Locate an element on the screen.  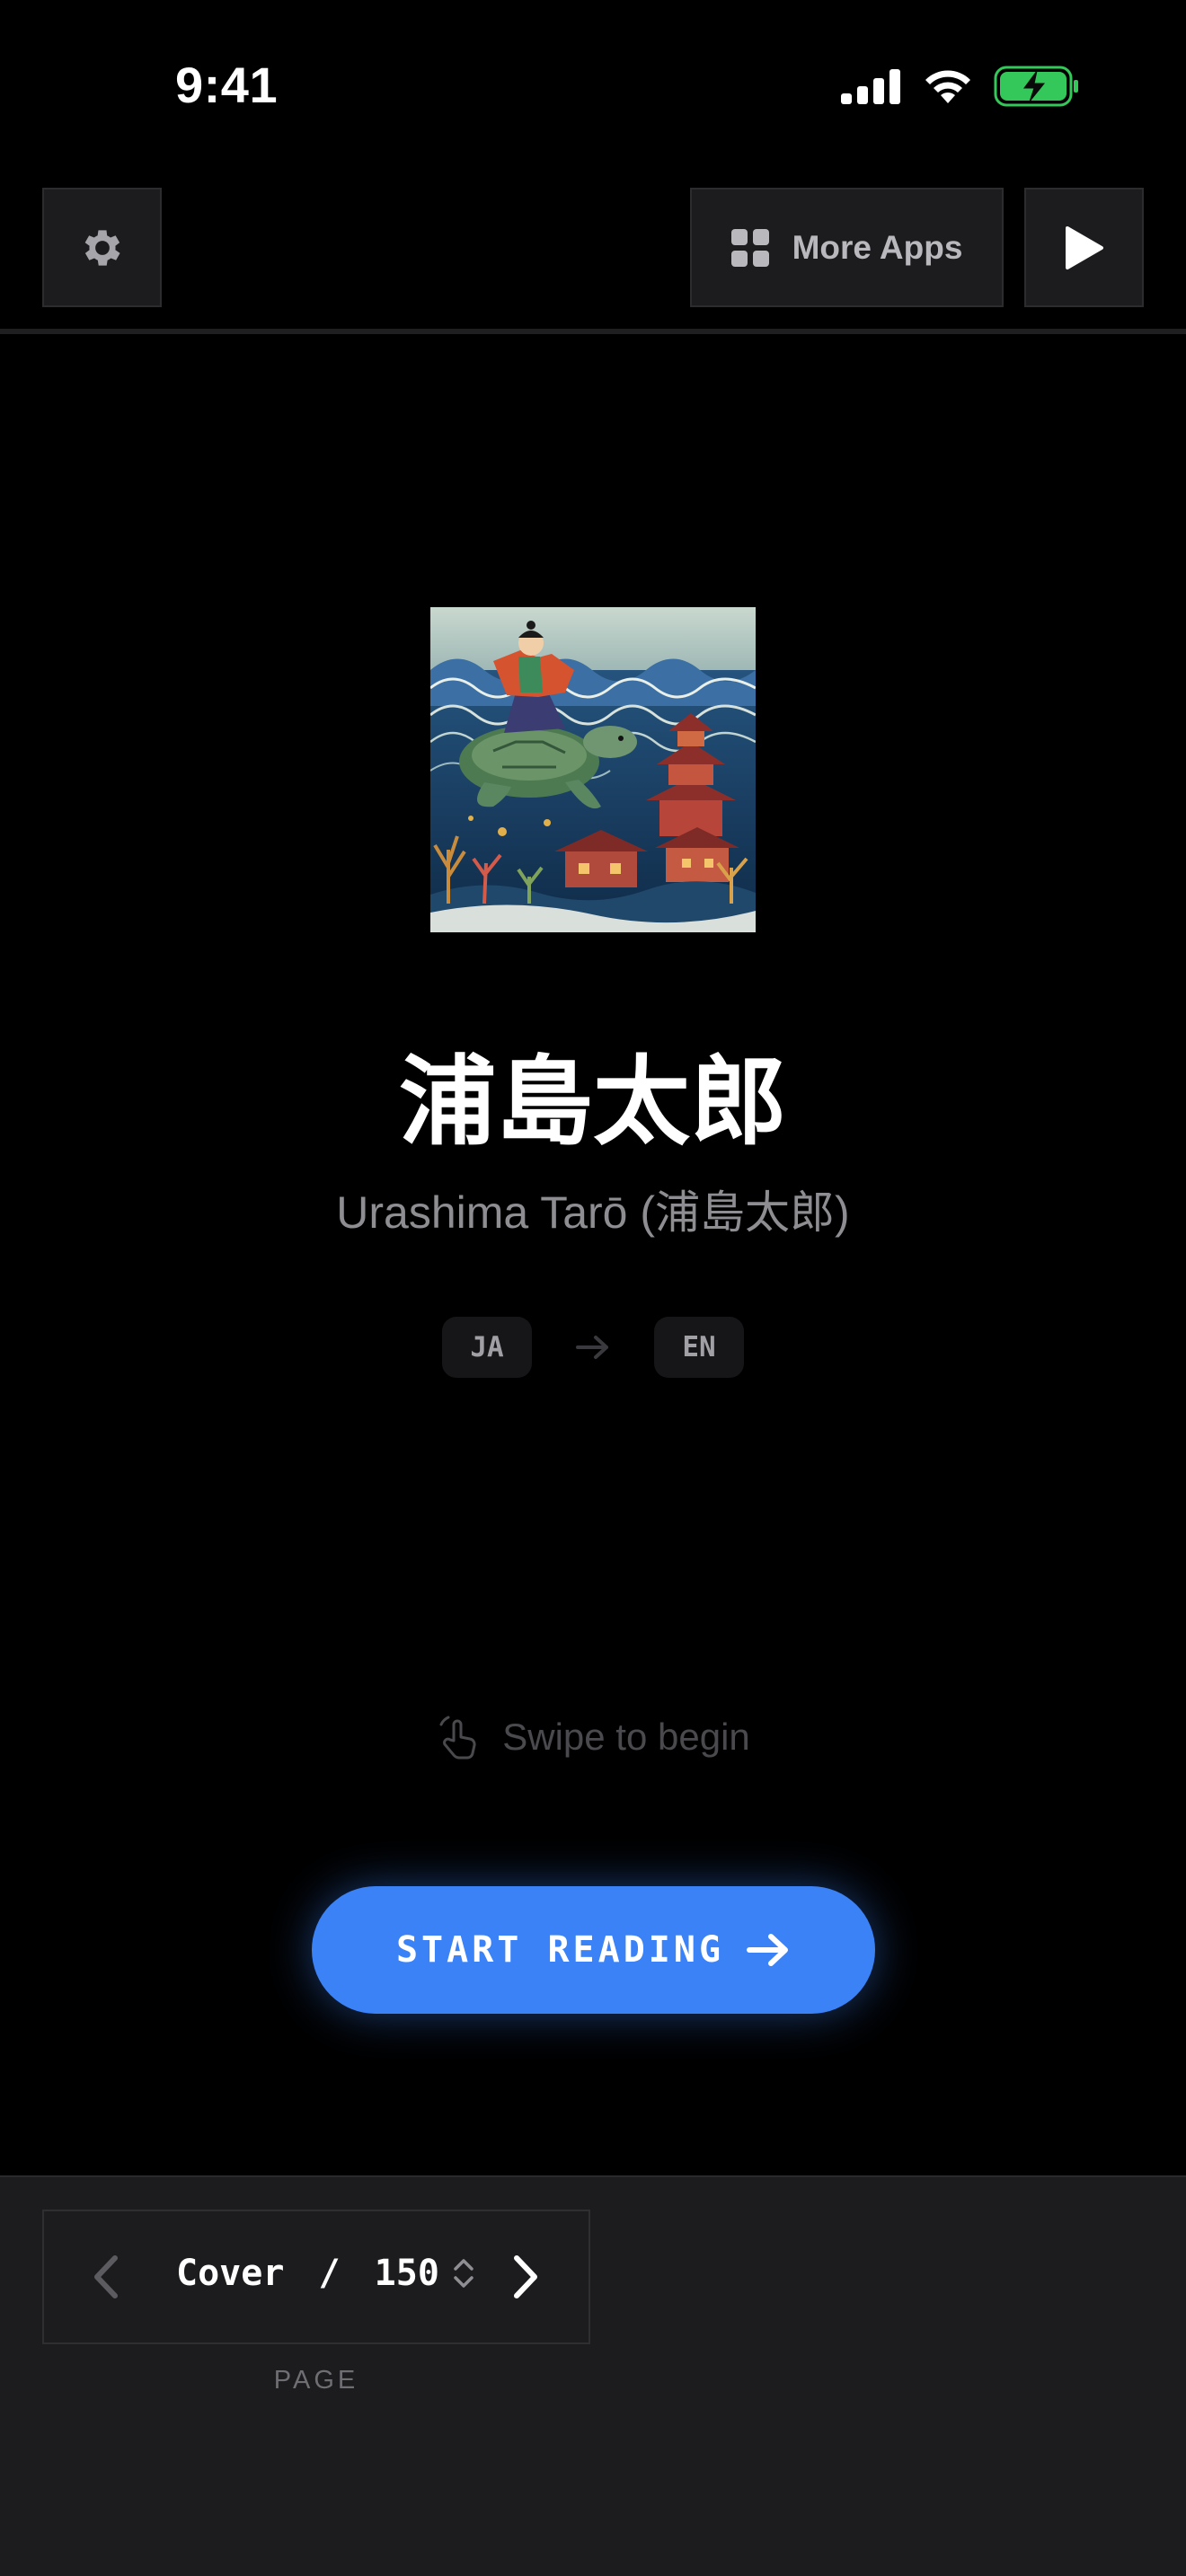
play-icon is located at coordinates (1084, 247).